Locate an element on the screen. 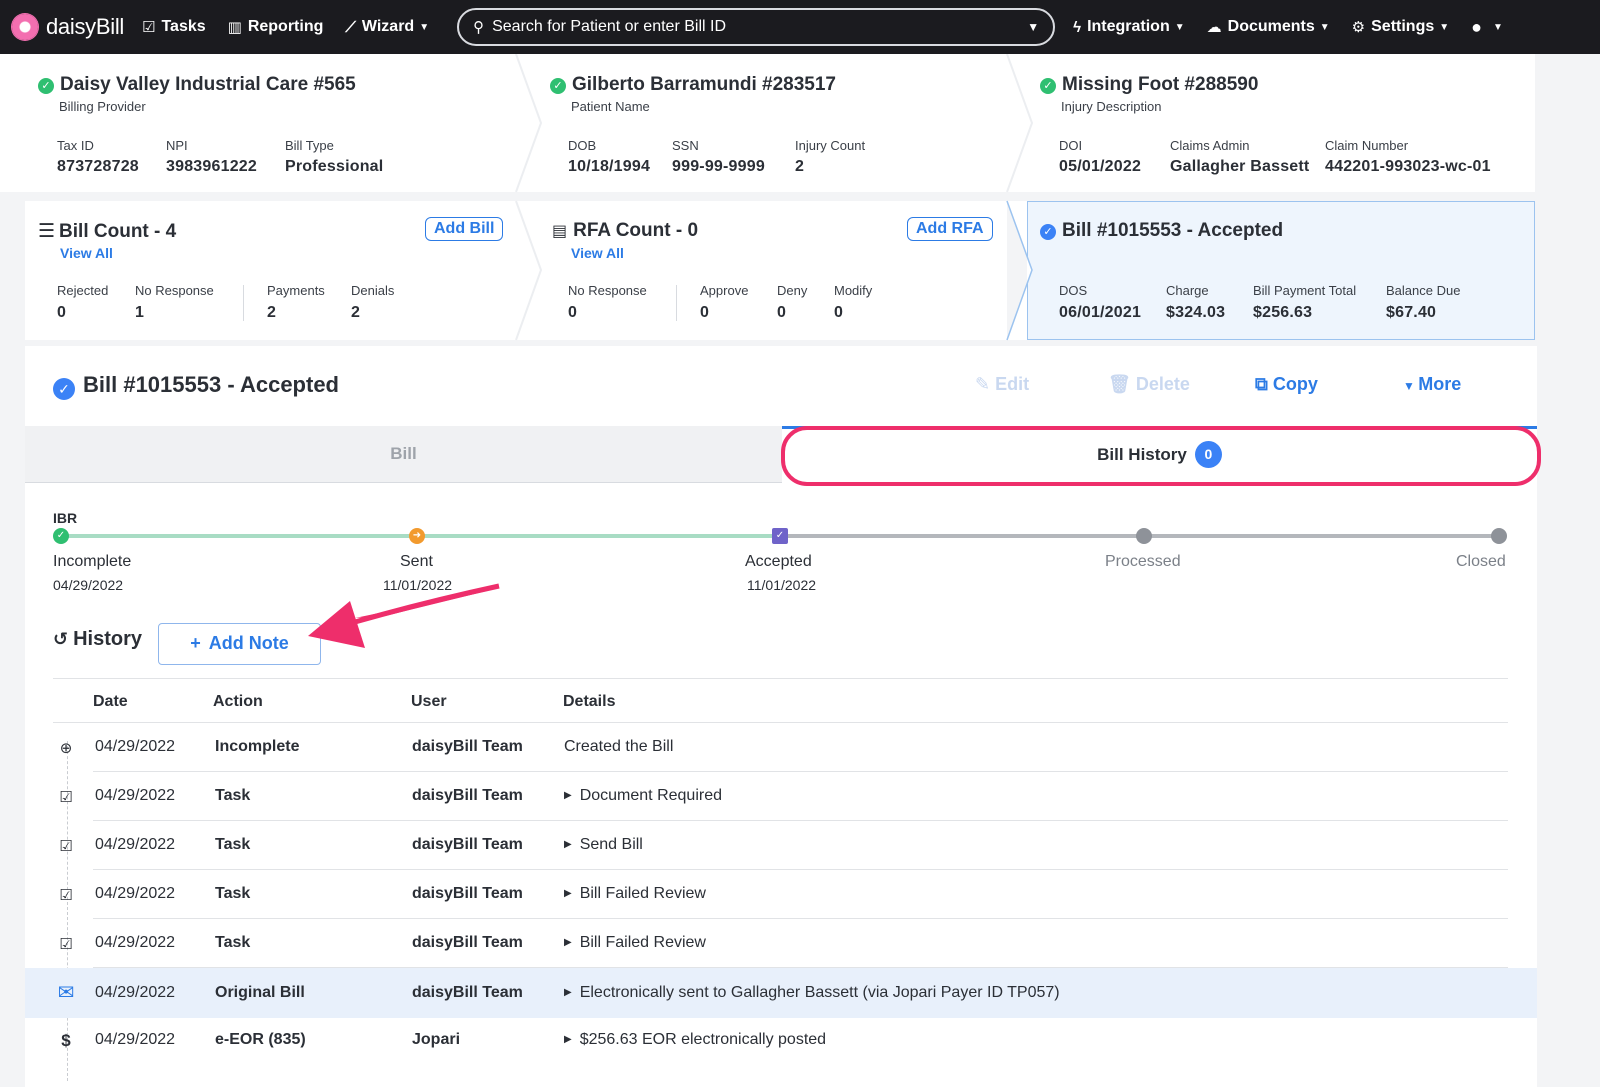 Image resolution: width=1600 pixels, height=1087 pixels. nav-reporting: ▥ Reporting is located at coordinates (276, 27).